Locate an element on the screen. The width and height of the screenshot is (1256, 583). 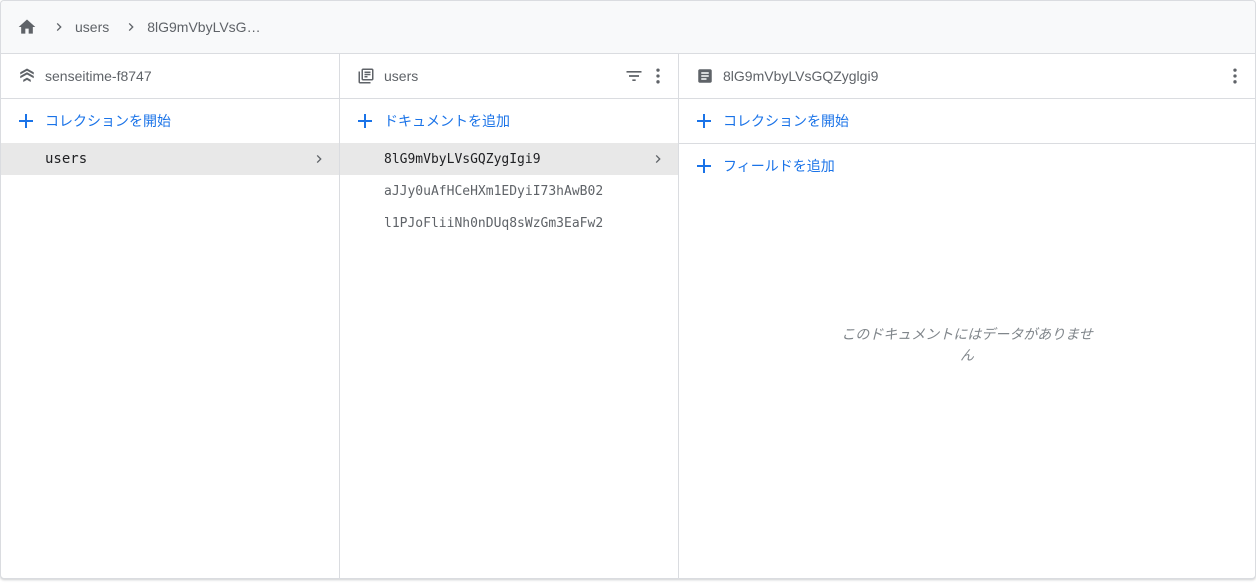
collection-icon is located at coordinates (366, 76).